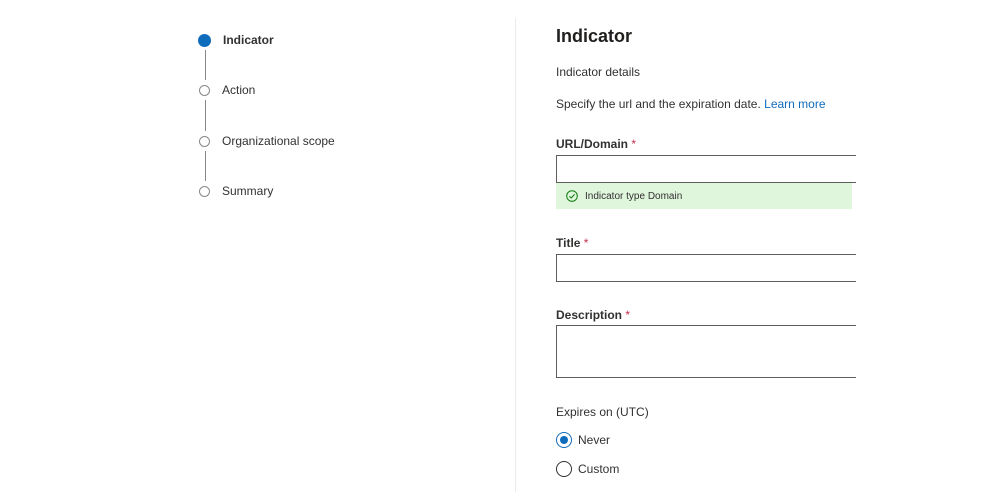 Image resolution: width=1006 pixels, height=492 pixels. What do you see at coordinates (599, 469) in the screenshot?
I see `radio-label: Custom` at bounding box center [599, 469].